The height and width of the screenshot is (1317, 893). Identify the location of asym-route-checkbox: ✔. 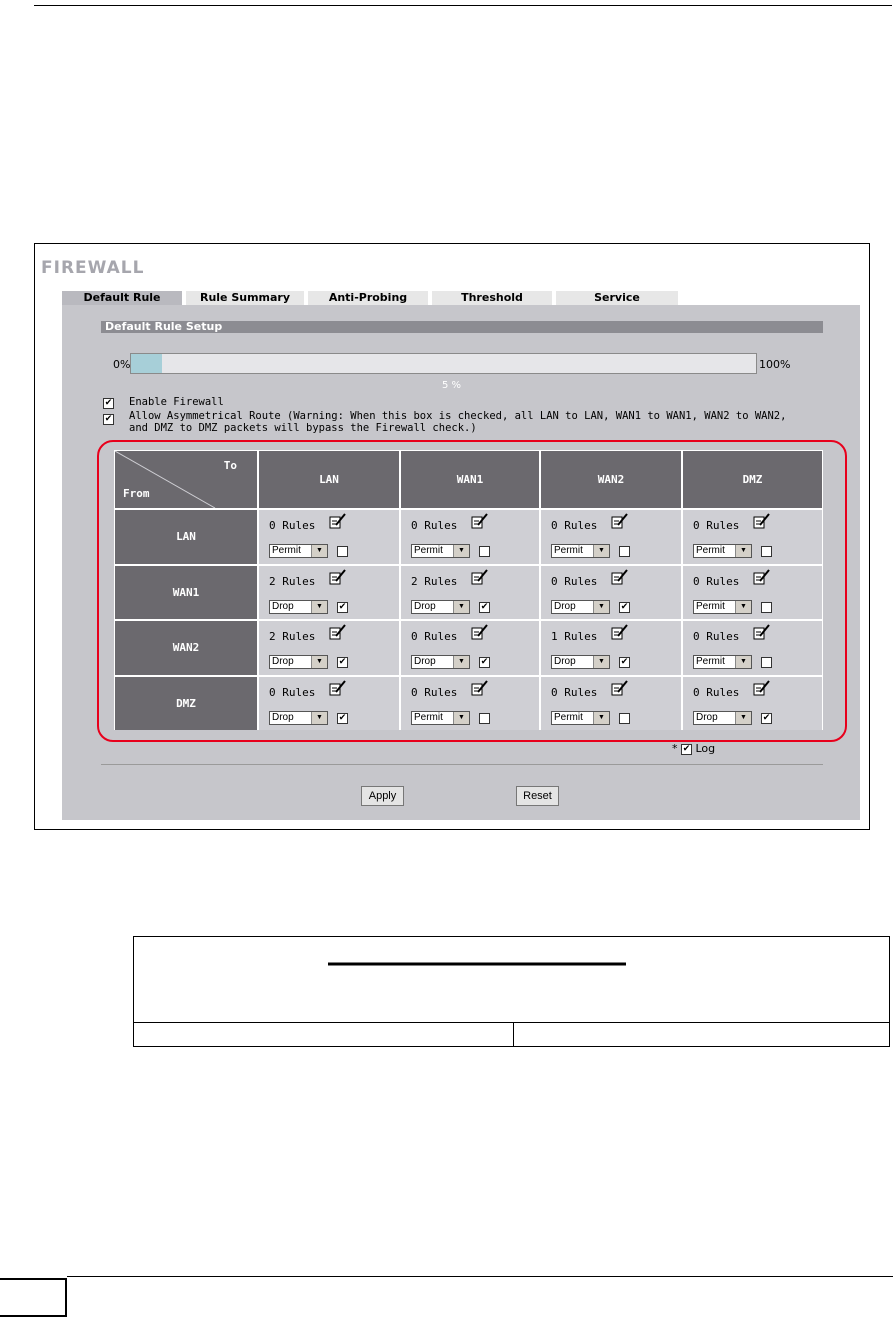
(108, 419).